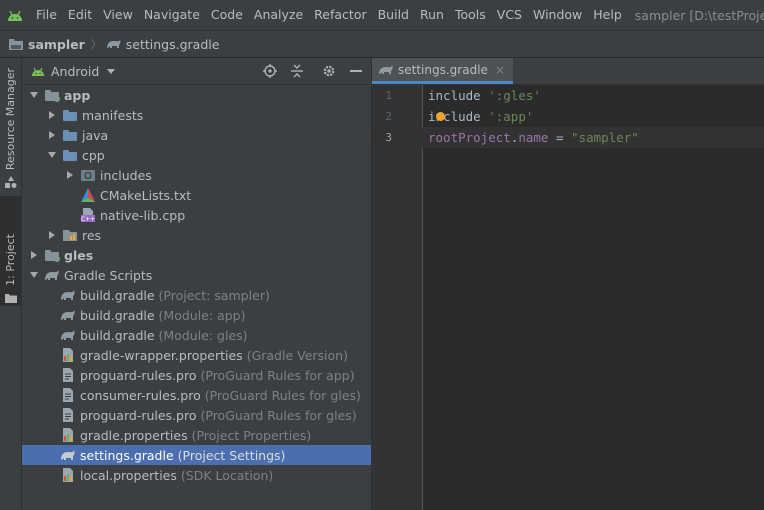 This screenshot has width=764, height=510. I want to click on tree-item-build-gradle-app: build.gradle (Module: app), so click(196, 315).